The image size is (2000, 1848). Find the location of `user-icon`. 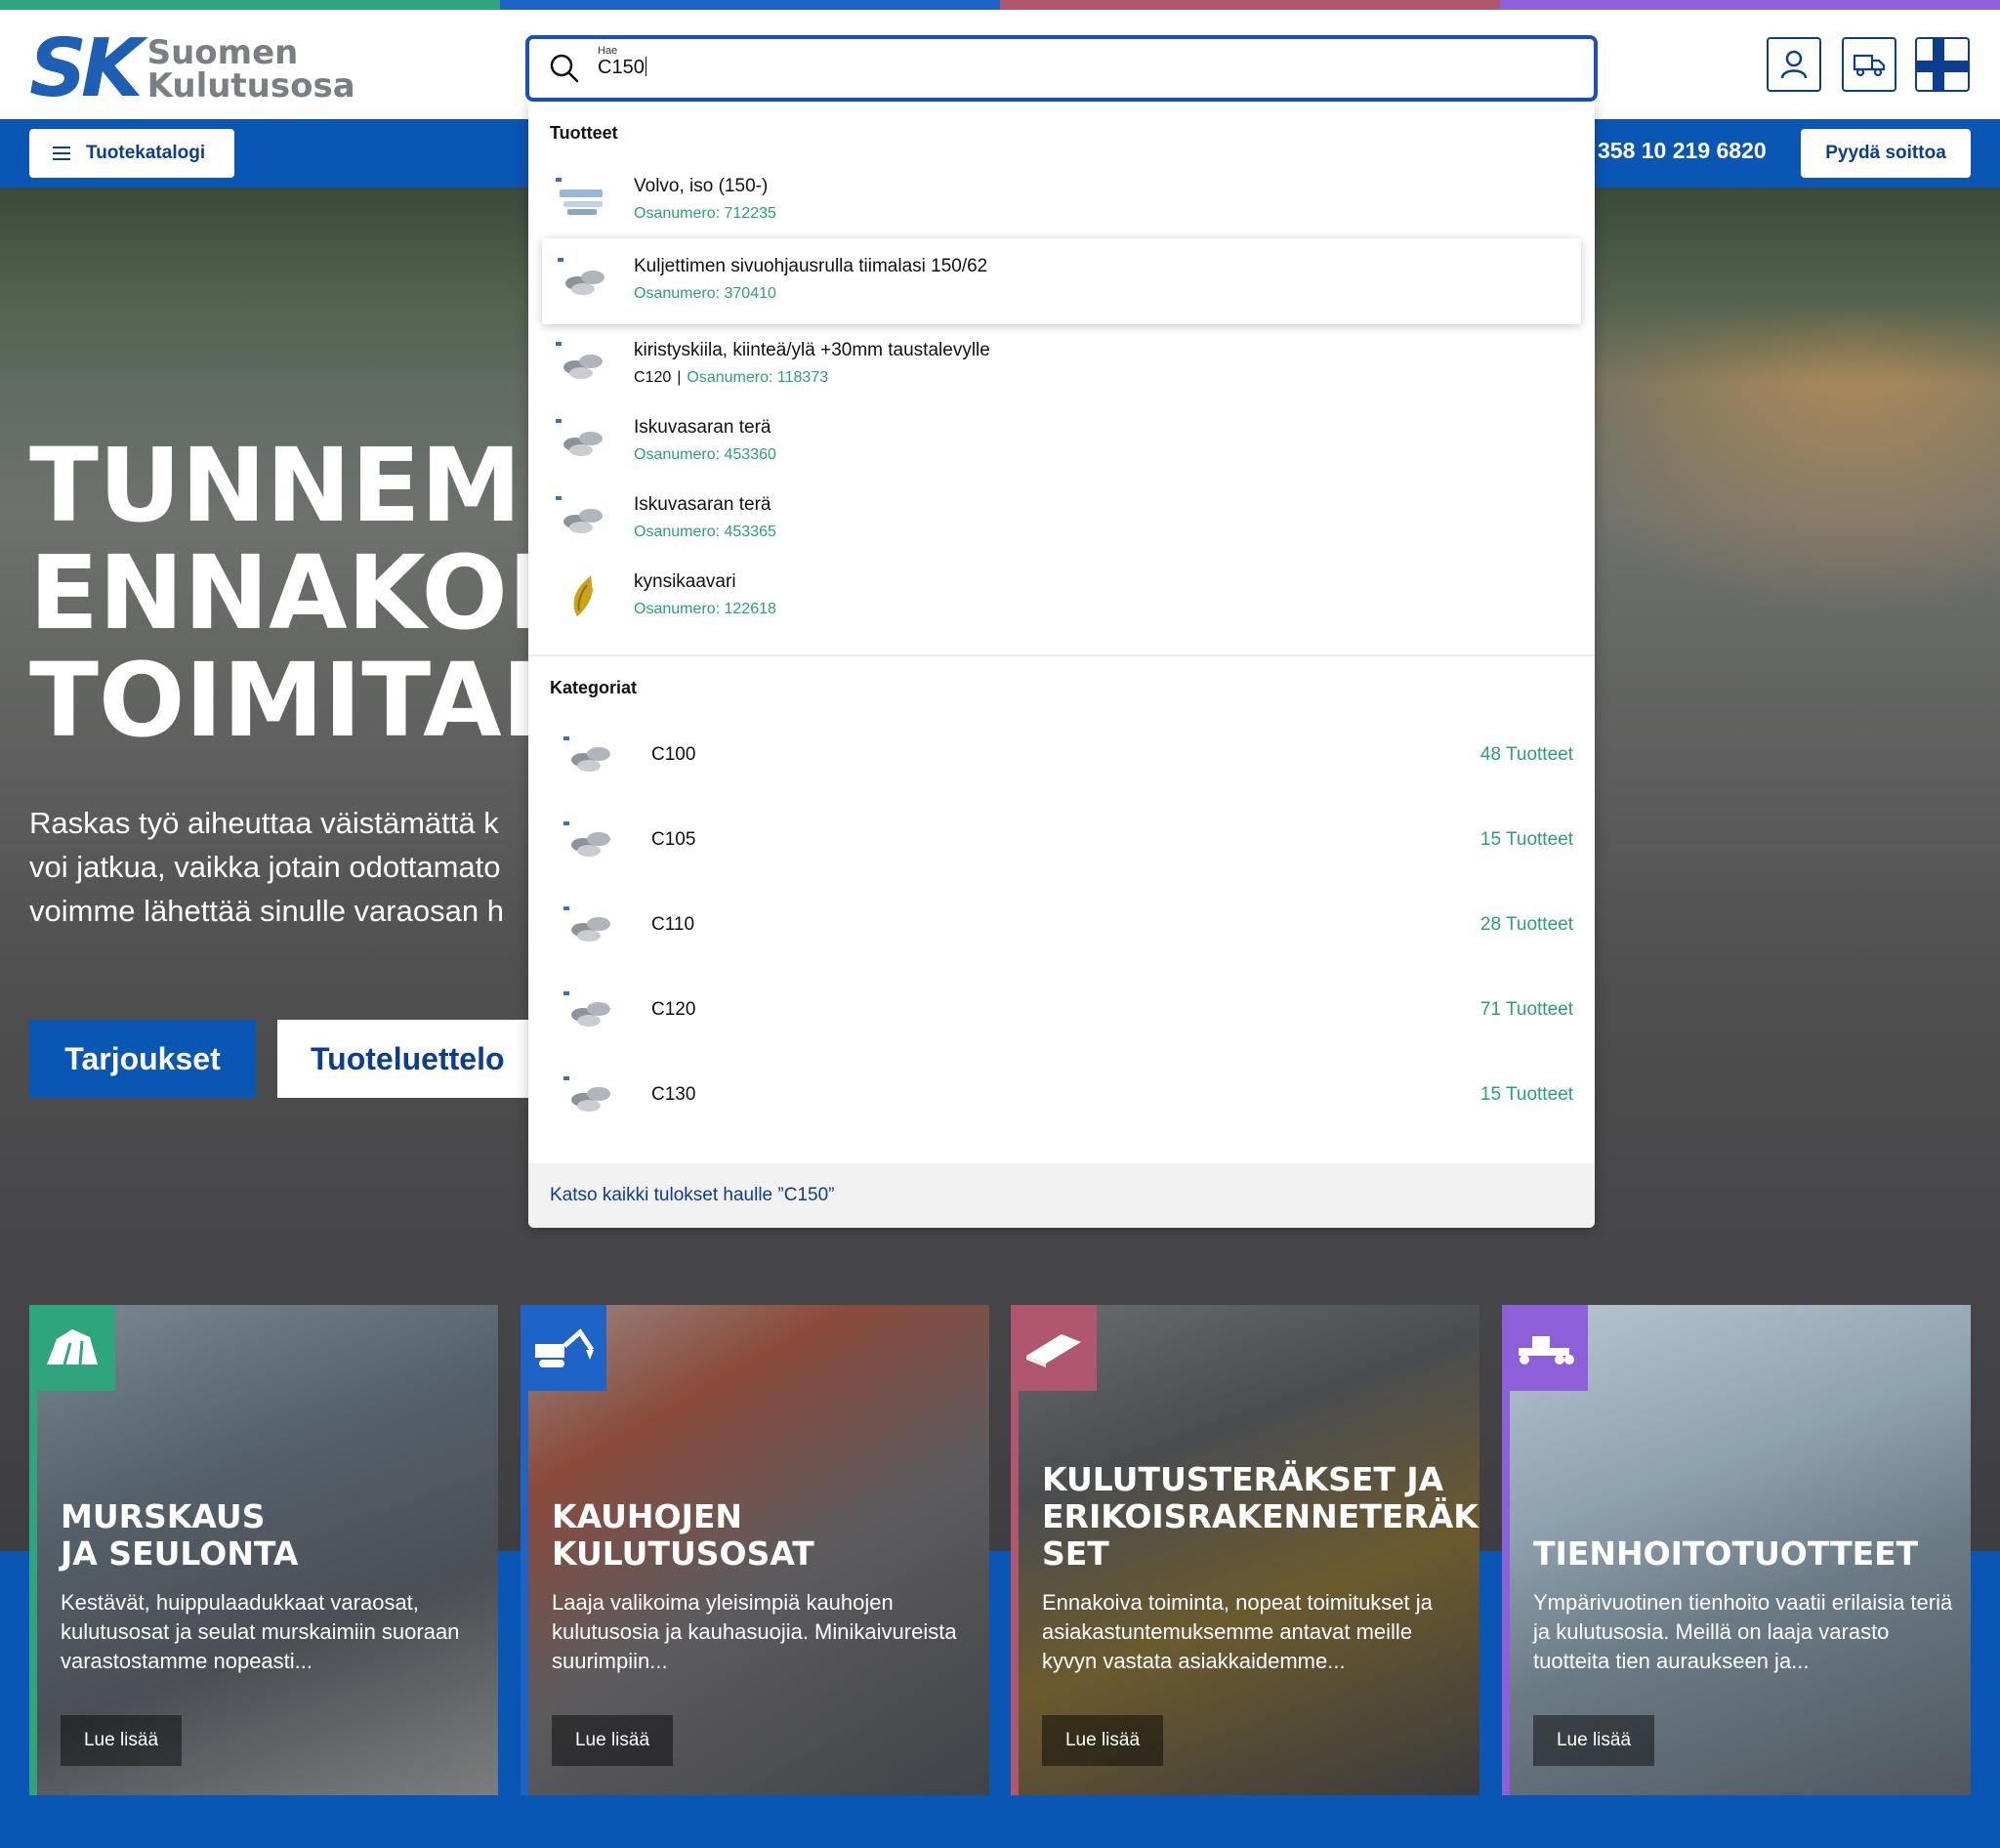

user-icon is located at coordinates (1794, 64).